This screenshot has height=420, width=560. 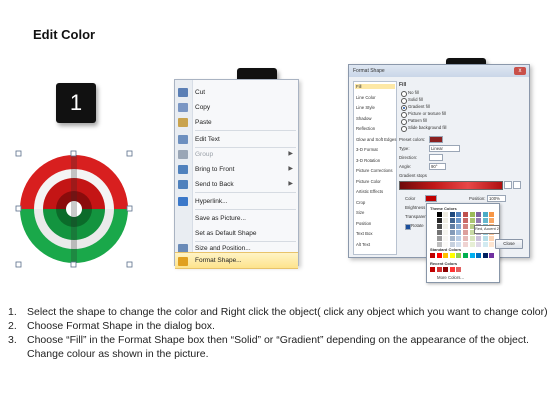 What do you see at coordinates (364, 233) in the screenshot?
I see `category-item: Text Box` at bounding box center [364, 233].